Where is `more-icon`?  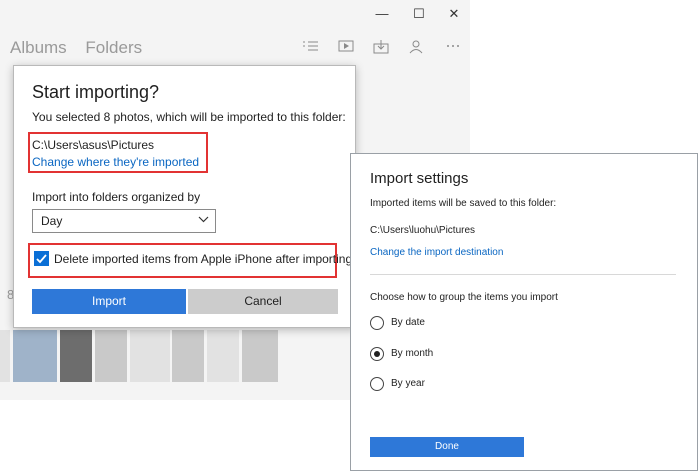
more-icon is located at coordinates (453, 47).